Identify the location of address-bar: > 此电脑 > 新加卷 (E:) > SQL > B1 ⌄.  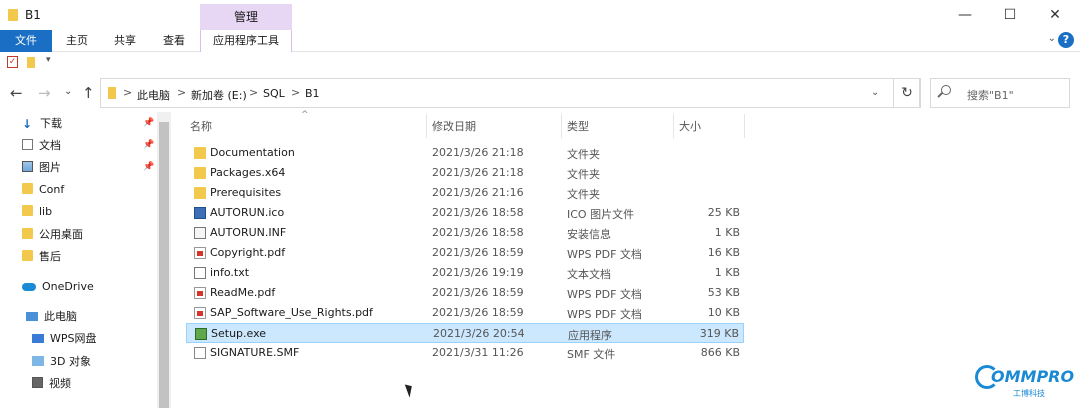
(510, 93).